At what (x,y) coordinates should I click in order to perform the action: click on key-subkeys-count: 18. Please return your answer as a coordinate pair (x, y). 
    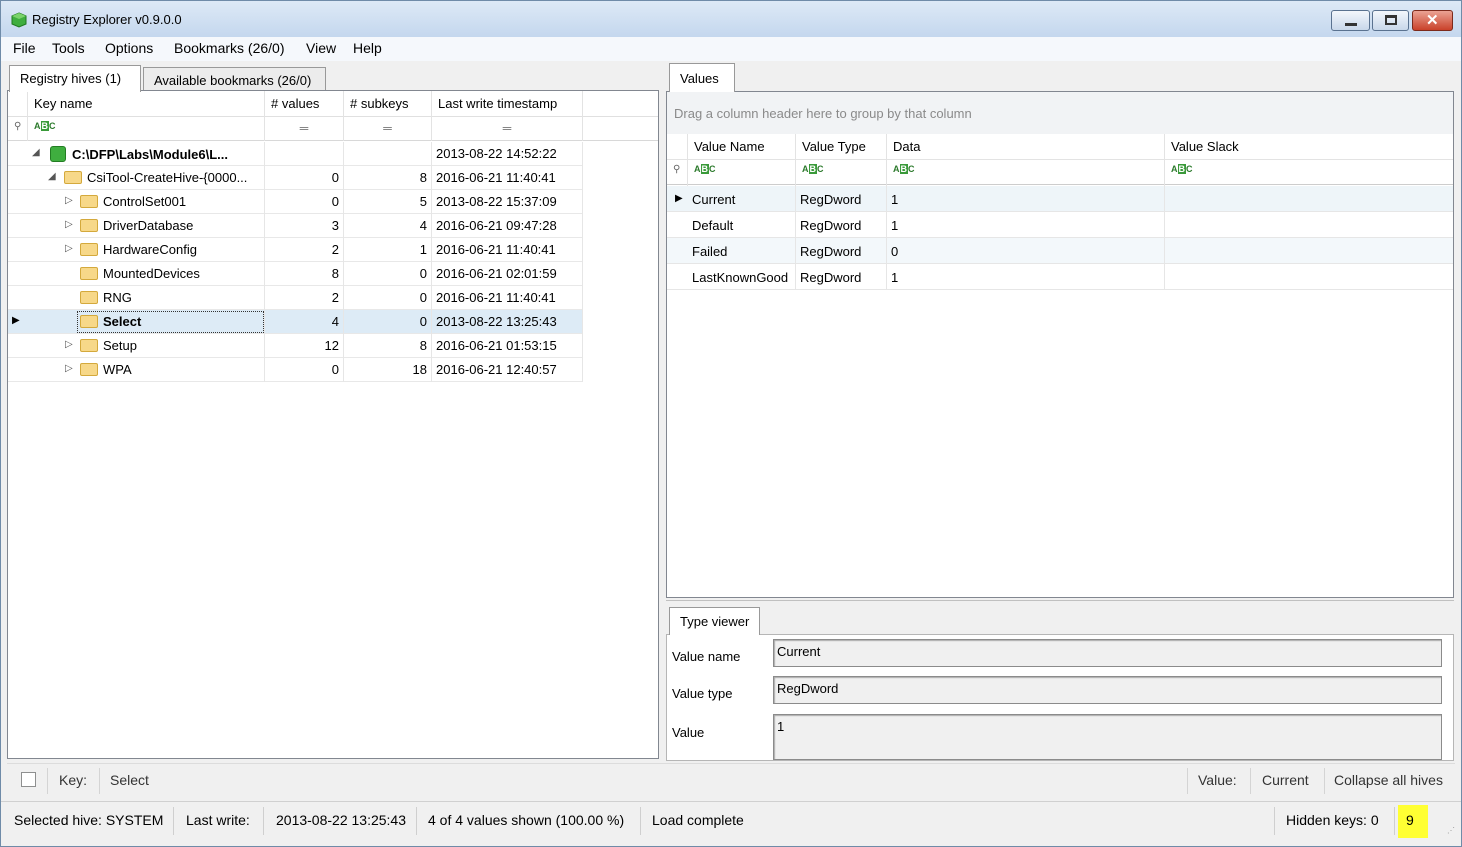
    Looking at the image, I should click on (388, 370).